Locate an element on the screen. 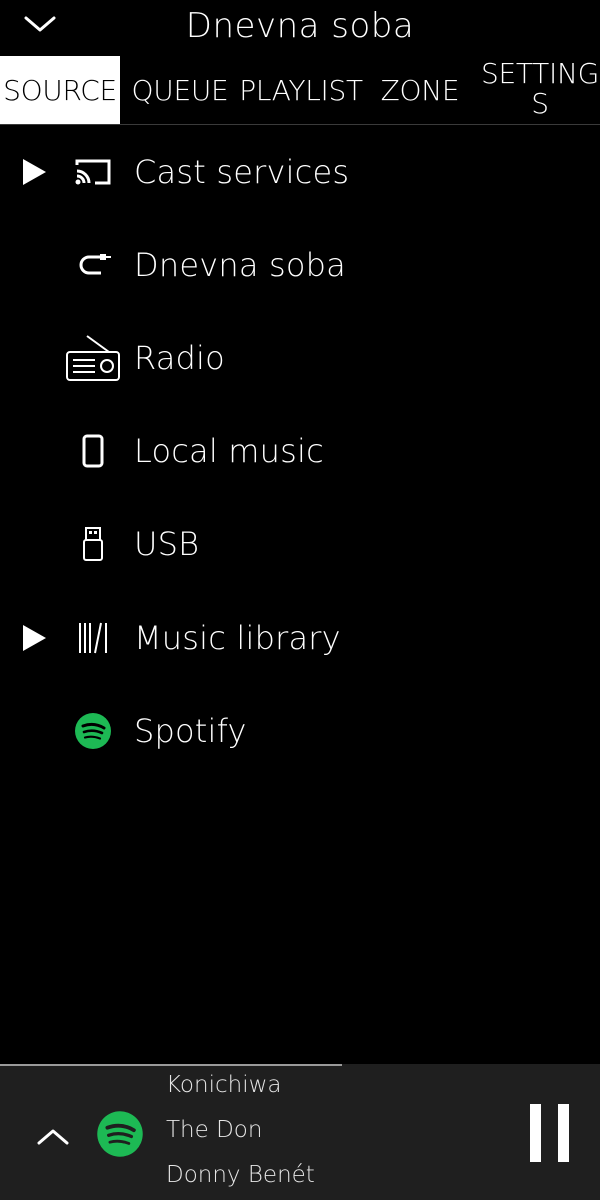 The width and height of the screenshot is (600, 1200). source-item-dnevna-soba: Dnevna soba is located at coordinates (300, 264).